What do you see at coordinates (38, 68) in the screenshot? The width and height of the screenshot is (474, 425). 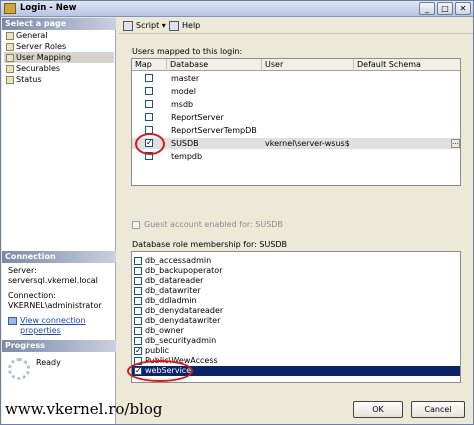 I see `page-label: Securables` at bounding box center [38, 68].